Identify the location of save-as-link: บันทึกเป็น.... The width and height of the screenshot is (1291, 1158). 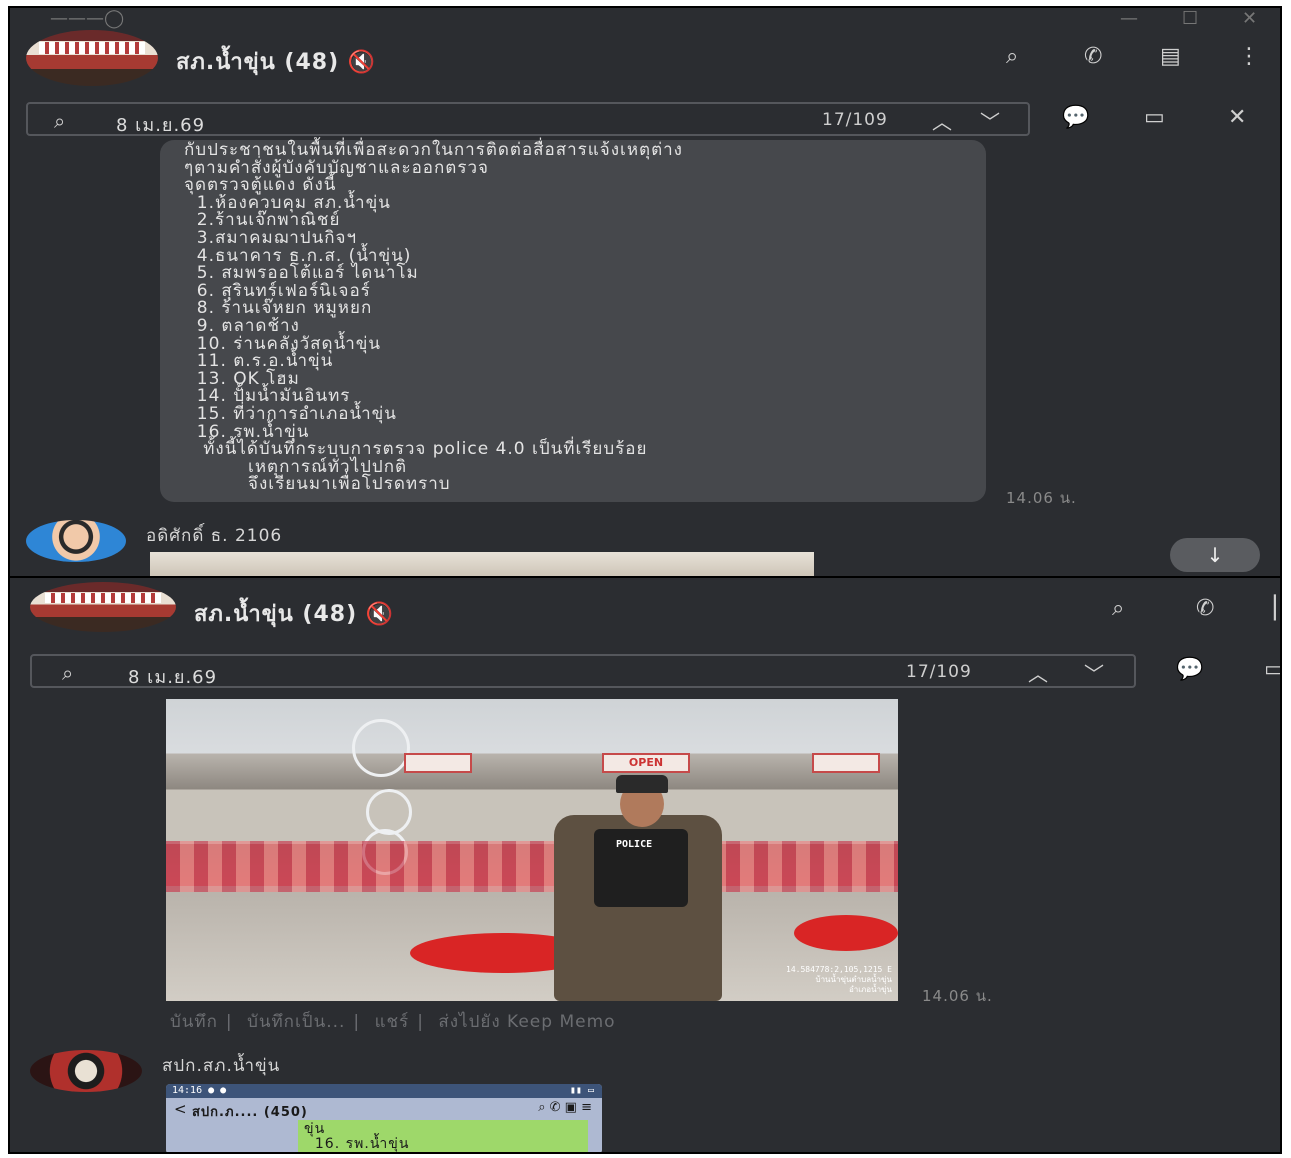
(296, 1022).